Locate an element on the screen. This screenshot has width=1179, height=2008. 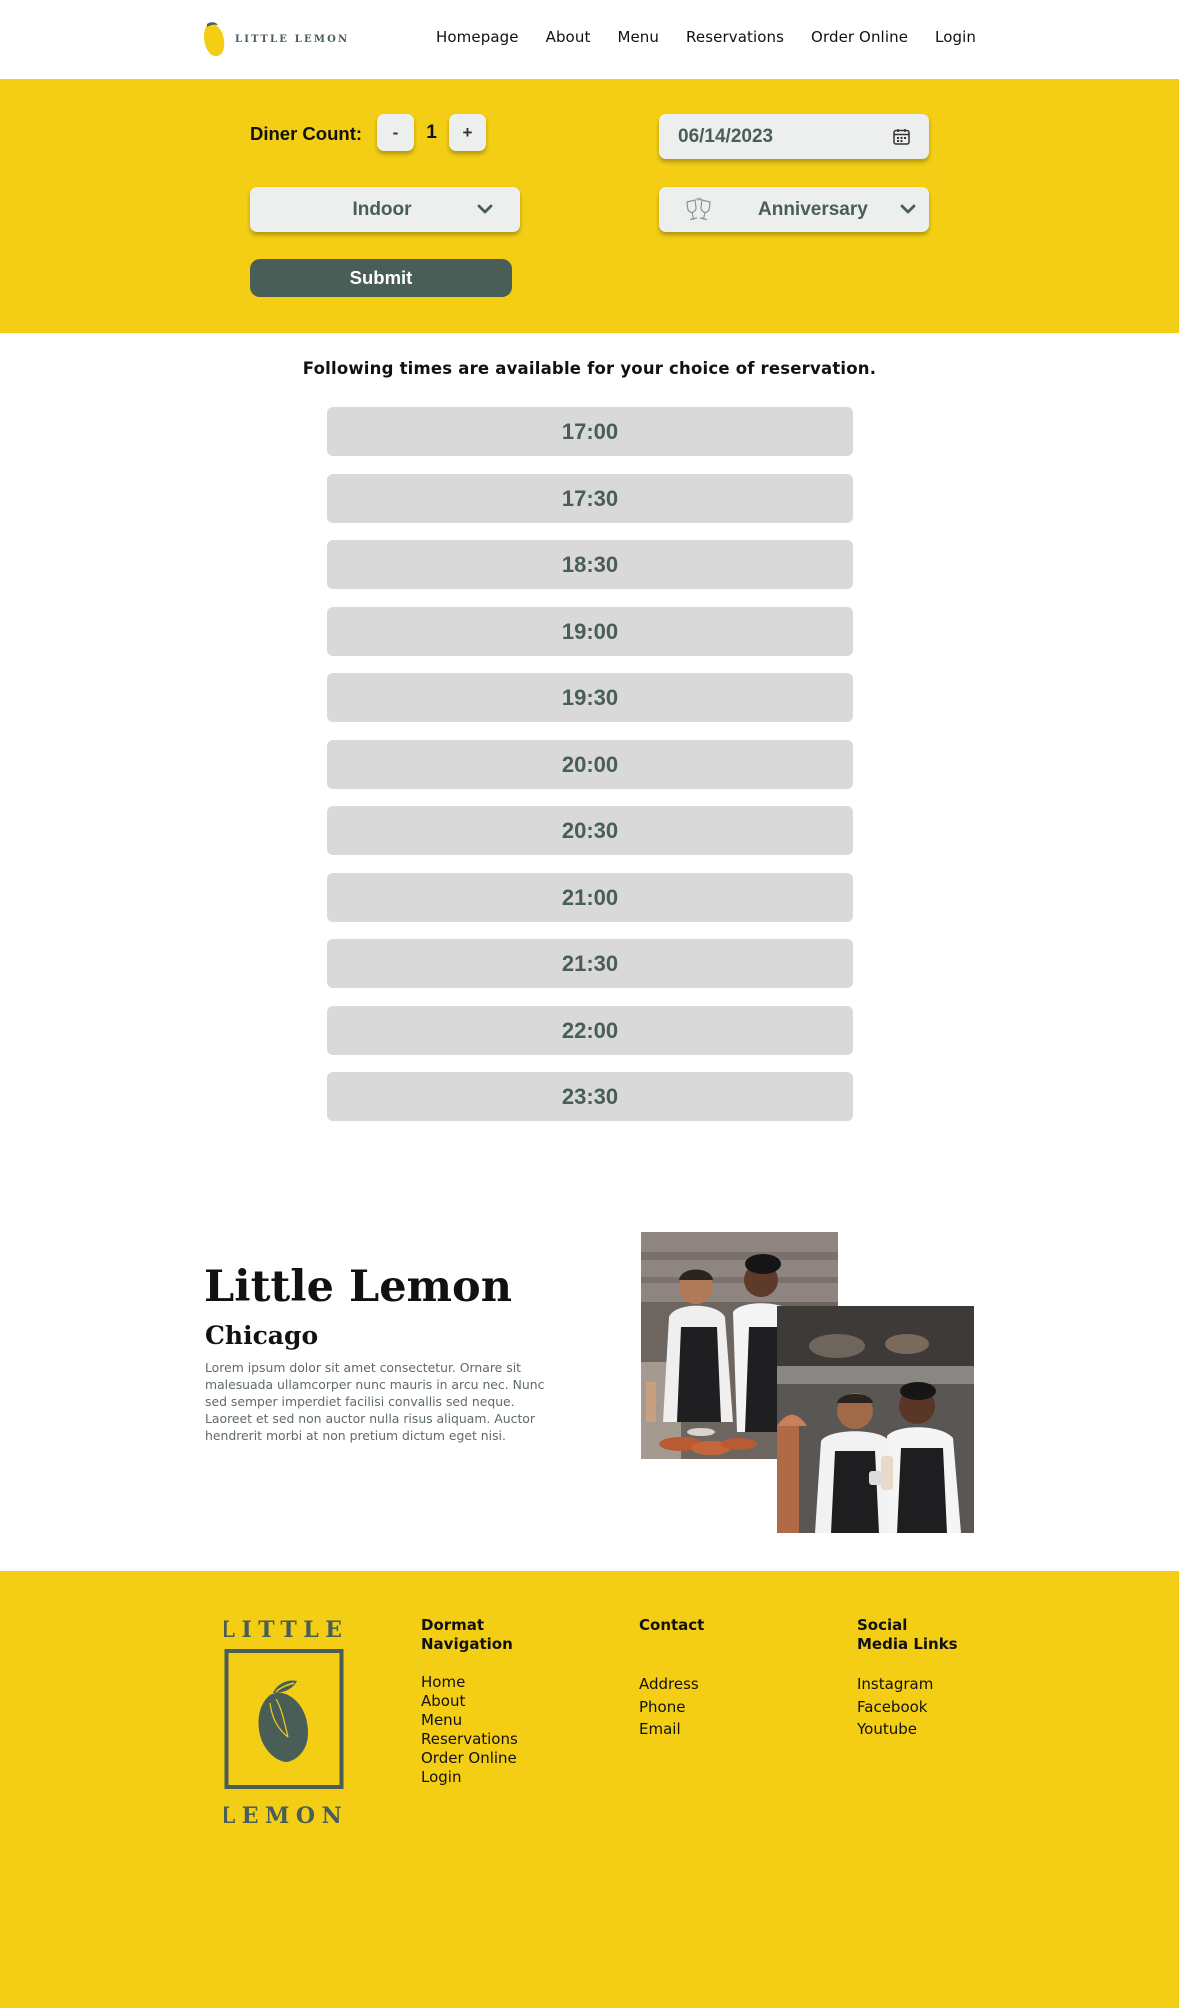
date-picker: 06/14/2023 is located at coordinates (794, 136).